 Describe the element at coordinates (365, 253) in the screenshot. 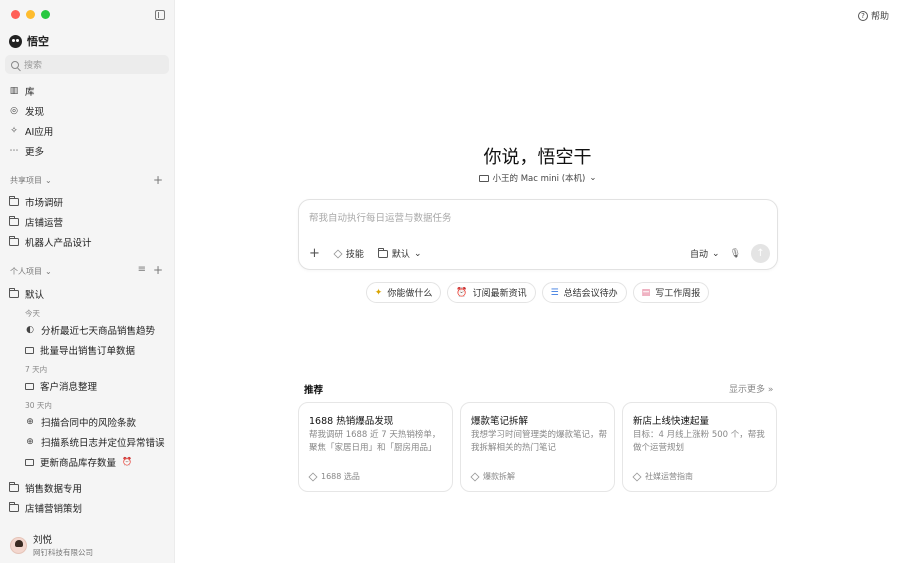

I see `composer-tools: + 技能 默认 ⌄` at that location.